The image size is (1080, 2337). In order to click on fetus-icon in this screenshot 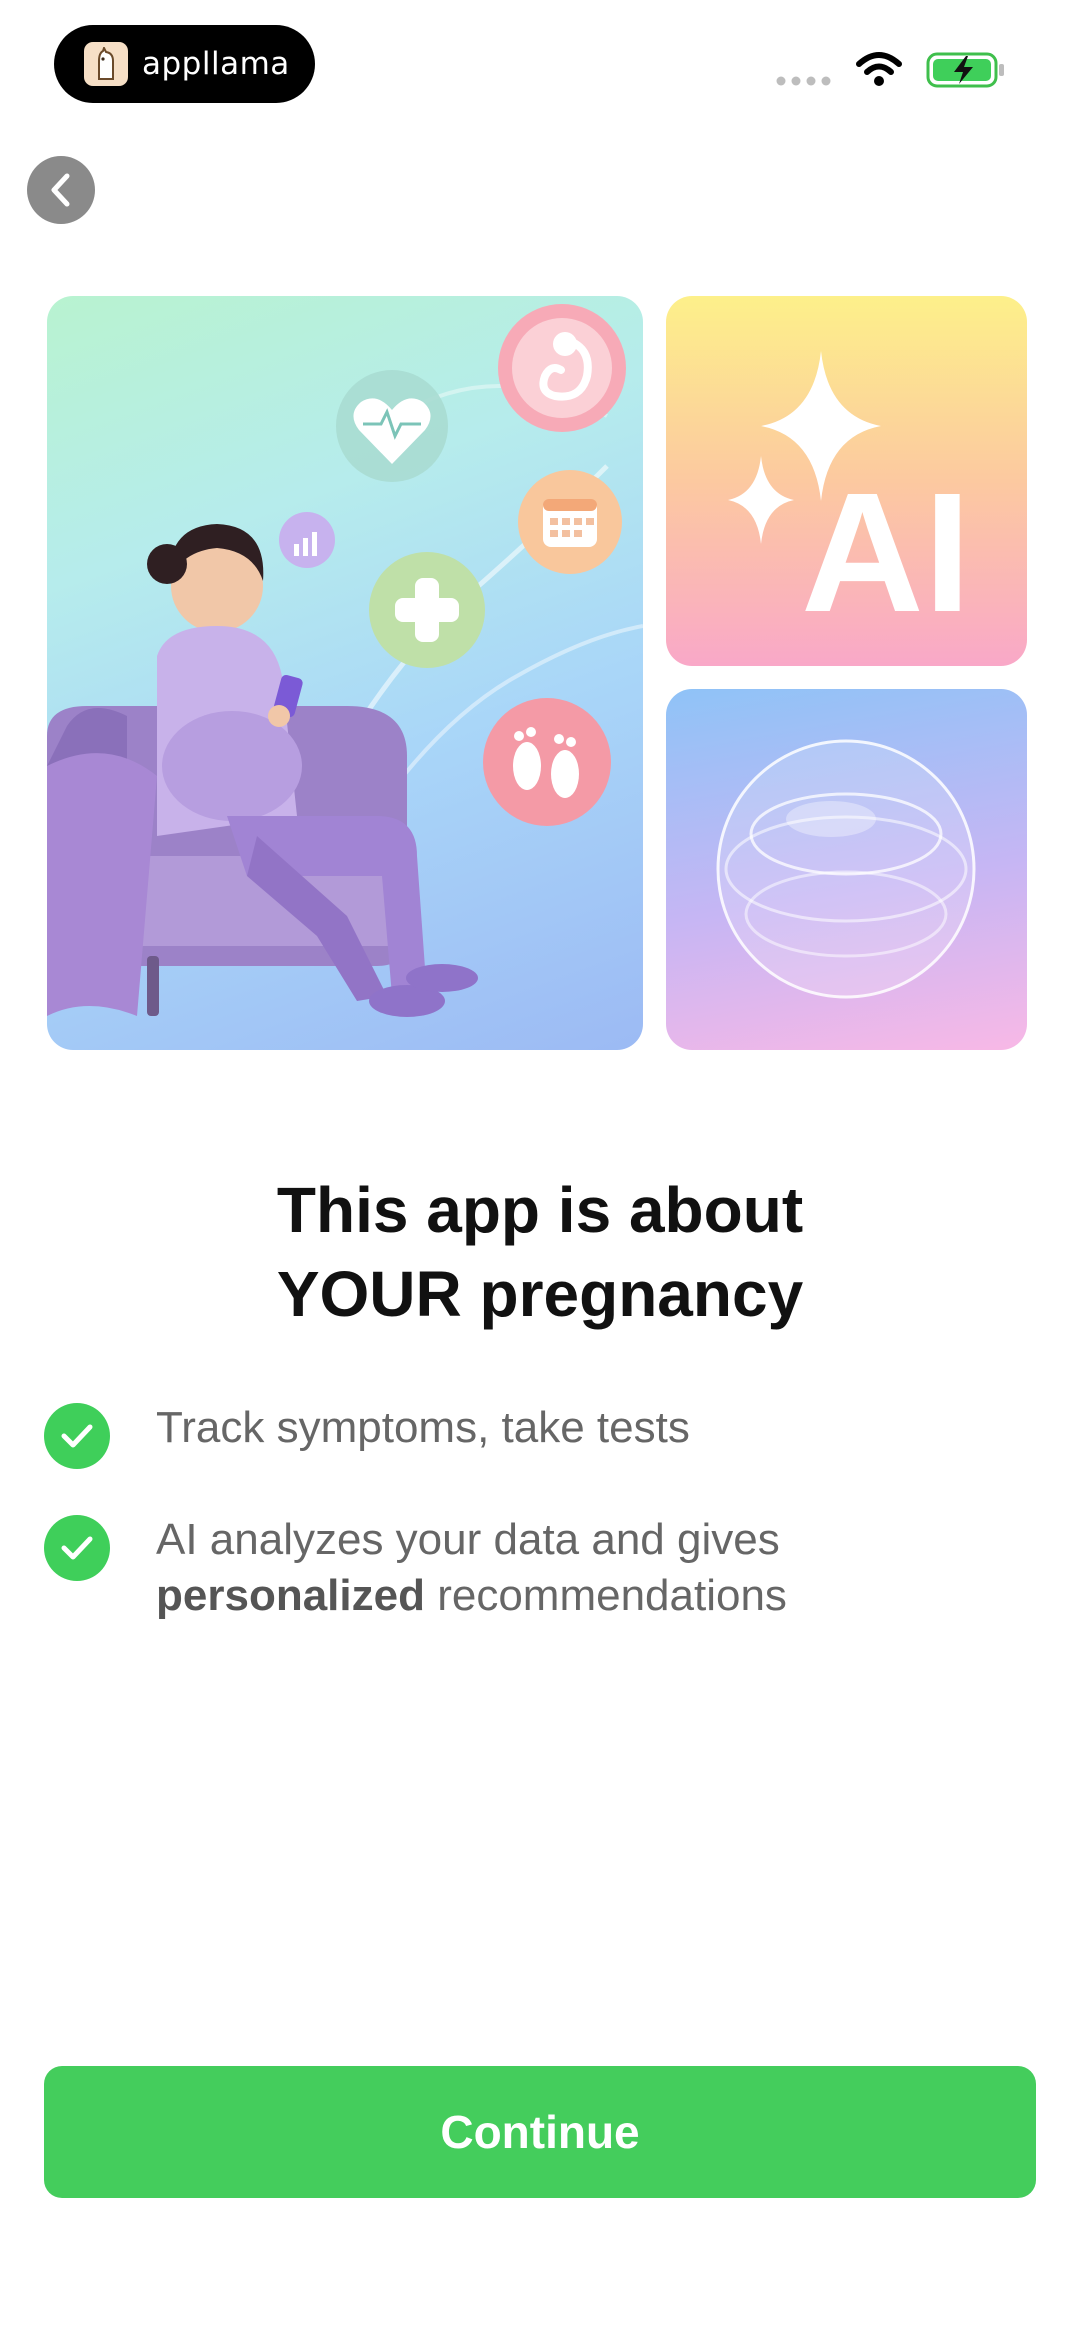, I will do `click(562, 368)`.